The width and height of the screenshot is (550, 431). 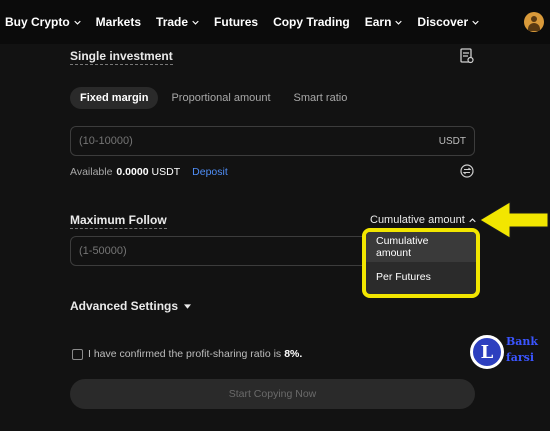 I want to click on start-copying-button: Start Copying Now, so click(x=272, y=394).